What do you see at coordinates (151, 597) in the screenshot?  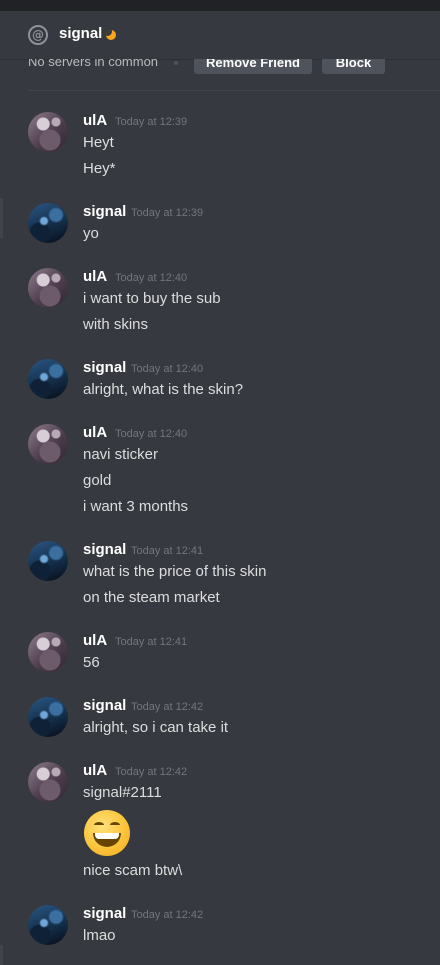 I see `message-text: on the steam market` at bounding box center [151, 597].